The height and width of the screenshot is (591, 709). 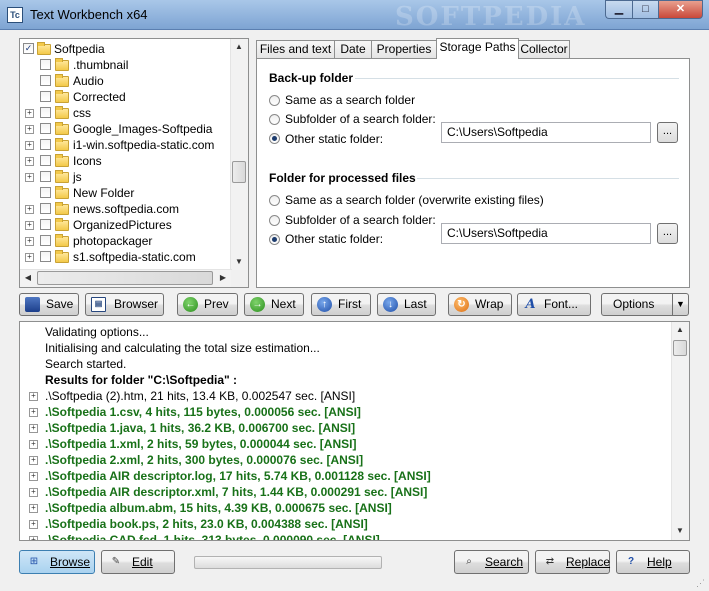 I want to click on backup-same-radio, so click(x=274, y=100).